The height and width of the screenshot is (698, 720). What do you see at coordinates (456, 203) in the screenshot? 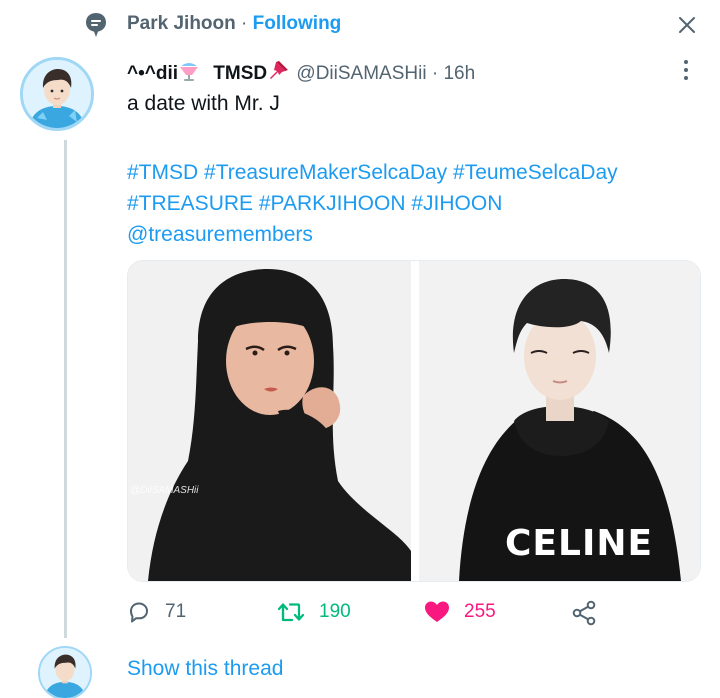
I see `hashtag-link: #JIHOON` at bounding box center [456, 203].